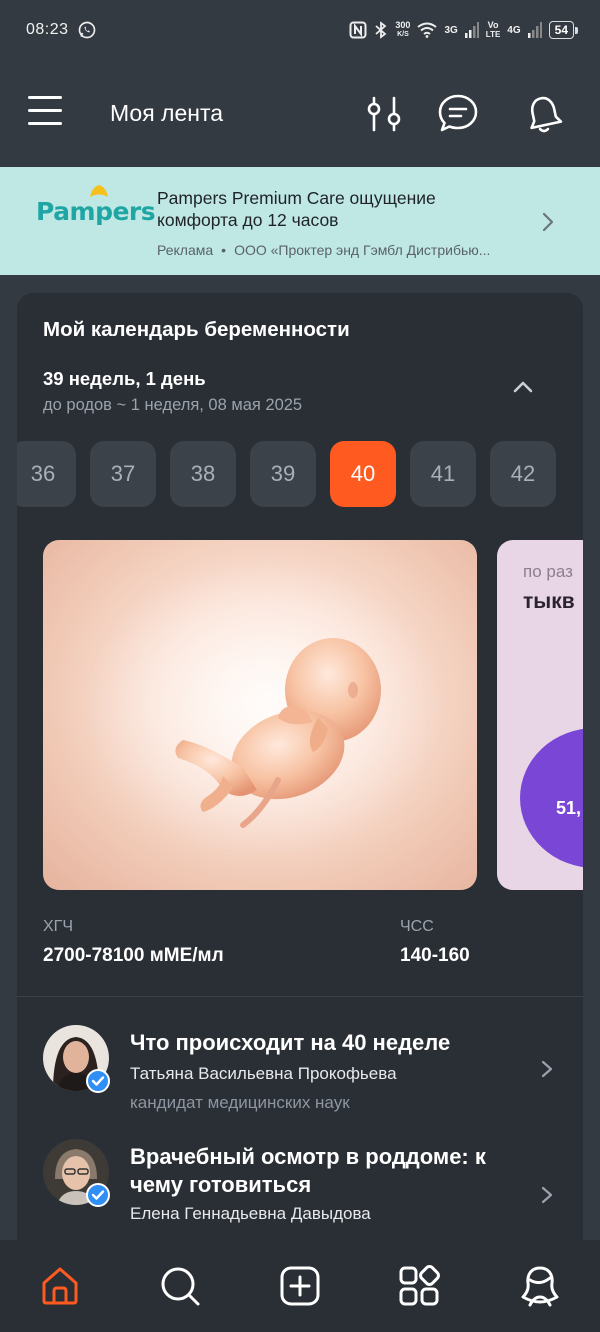  What do you see at coordinates (523, 474) in the screenshot?
I see `week-chip-42: 42` at bounding box center [523, 474].